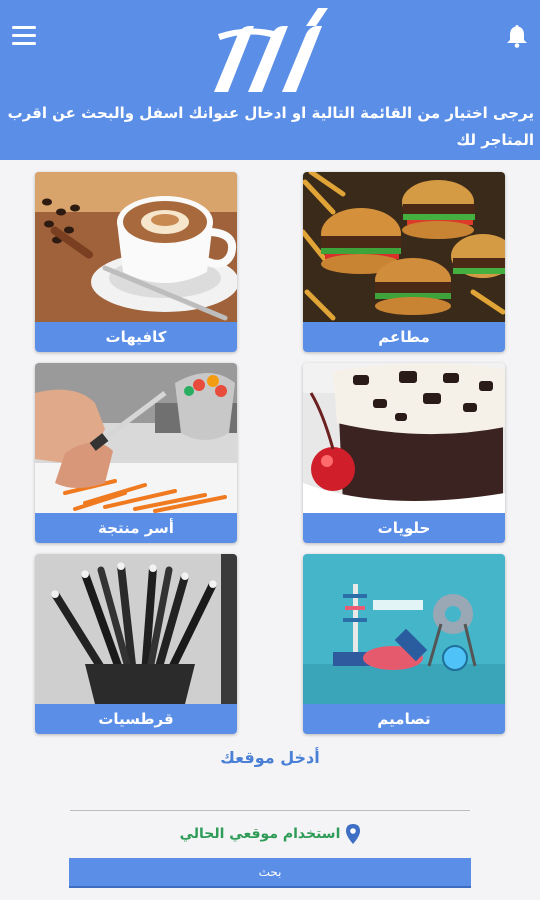  Describe the element at coordinates (270, 757) in the screenshot. I see `enter-location-title: أدخل موقعك` at that location.